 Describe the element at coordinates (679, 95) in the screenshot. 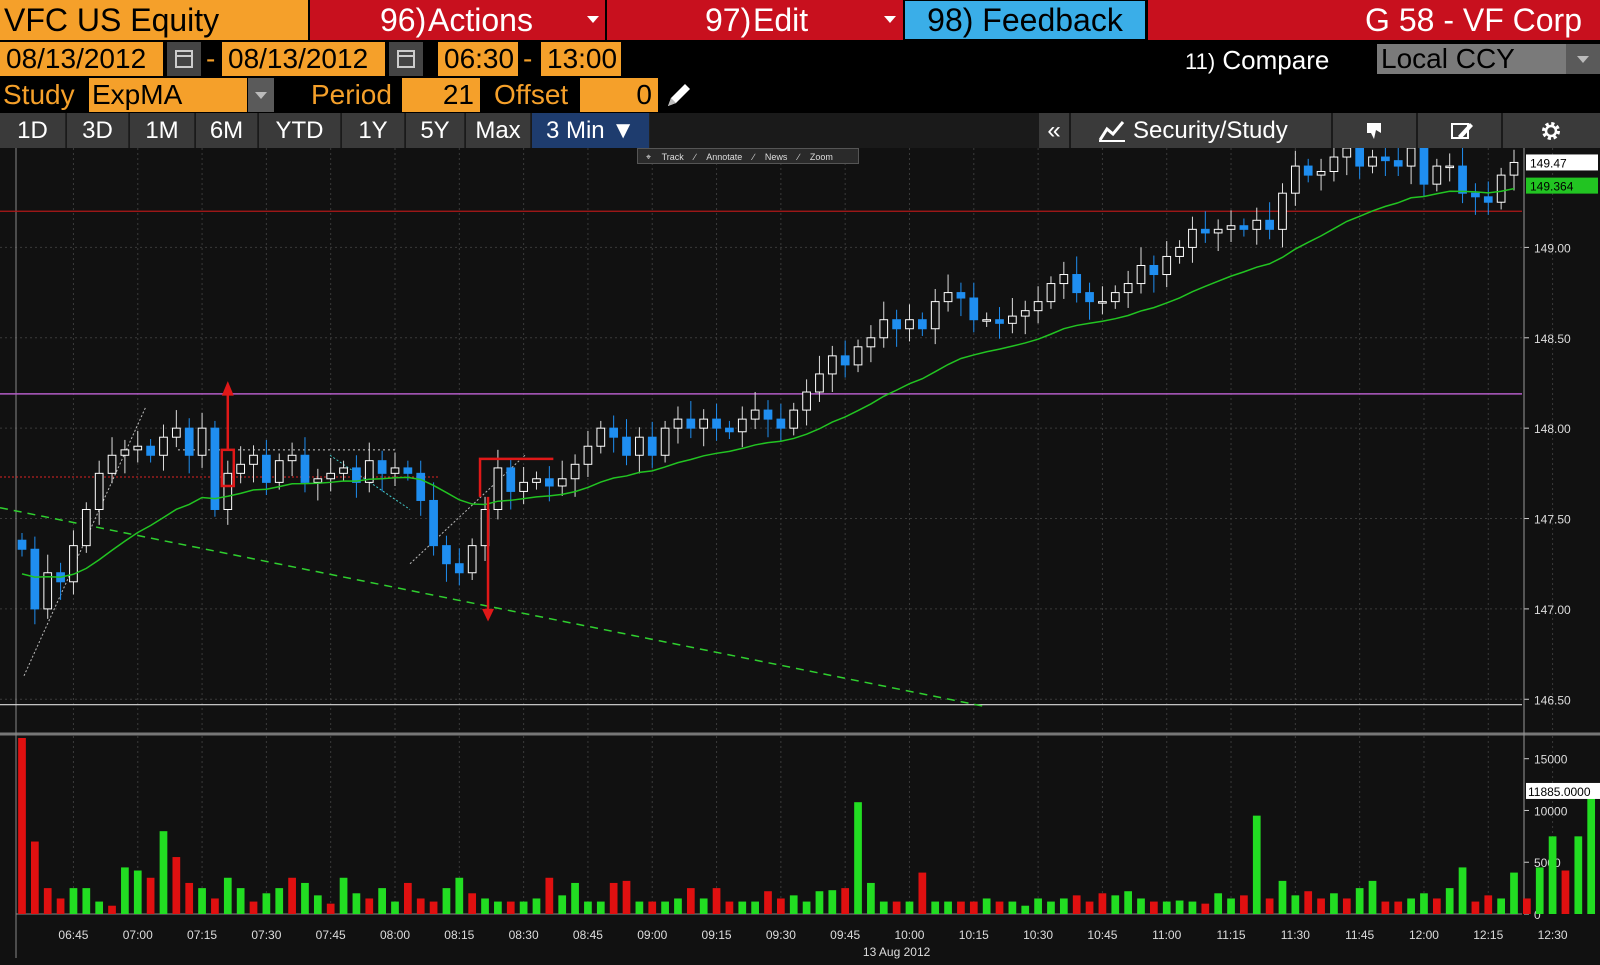

I see `pencil-edit-icon` at that location.